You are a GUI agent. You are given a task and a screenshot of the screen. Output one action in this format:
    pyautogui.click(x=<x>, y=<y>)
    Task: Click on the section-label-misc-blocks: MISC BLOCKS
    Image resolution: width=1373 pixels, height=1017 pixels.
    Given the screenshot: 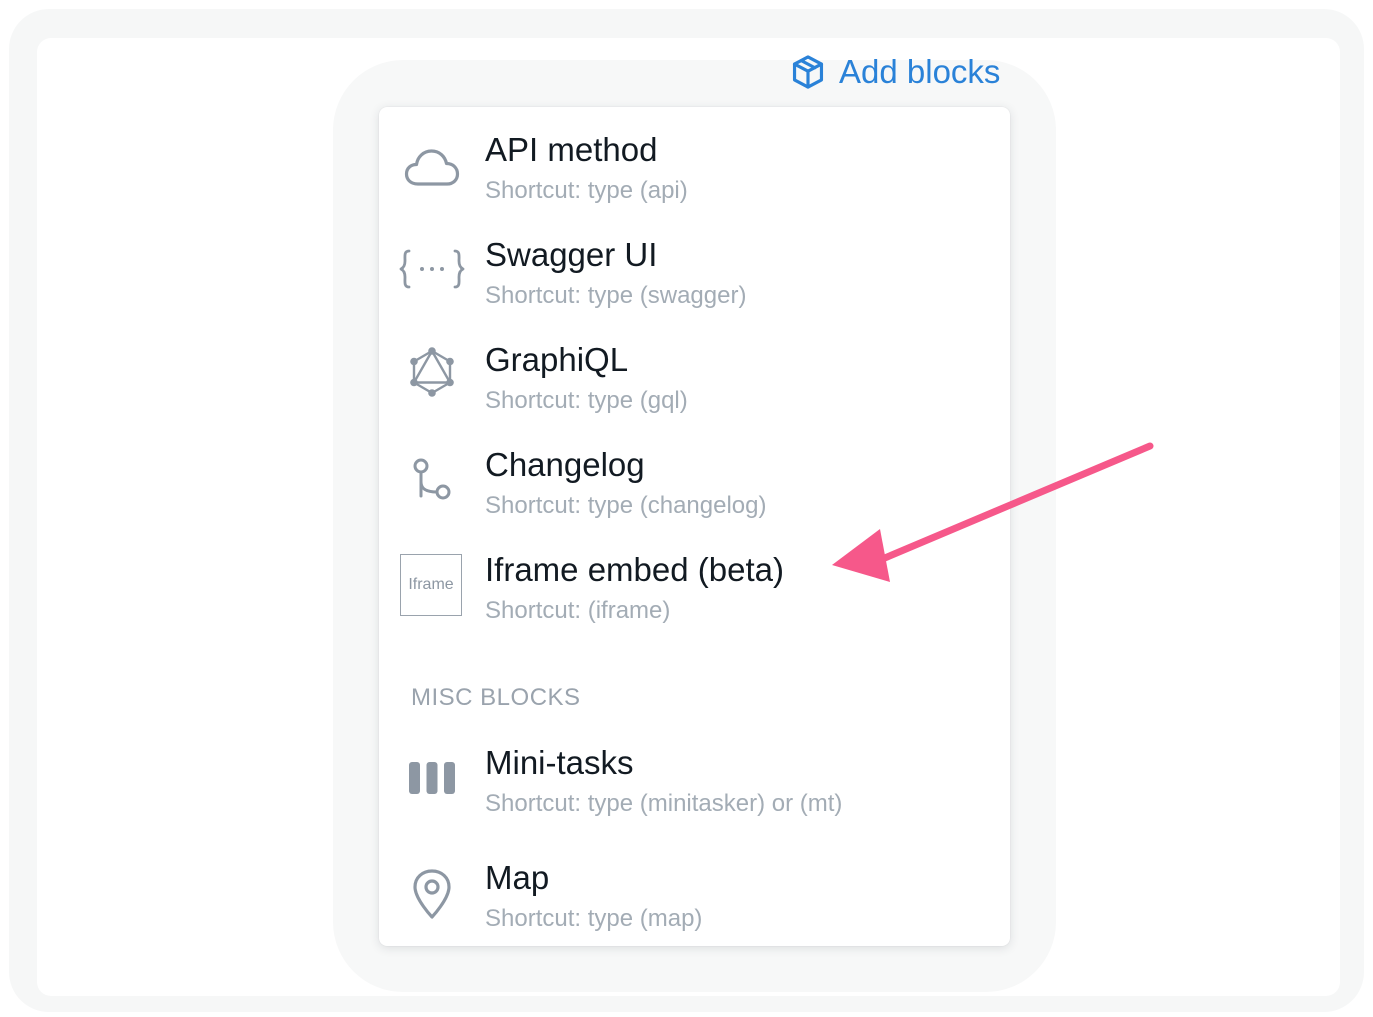 What is the action you would take?
    pyautogui.click(x=496, y=697)
    